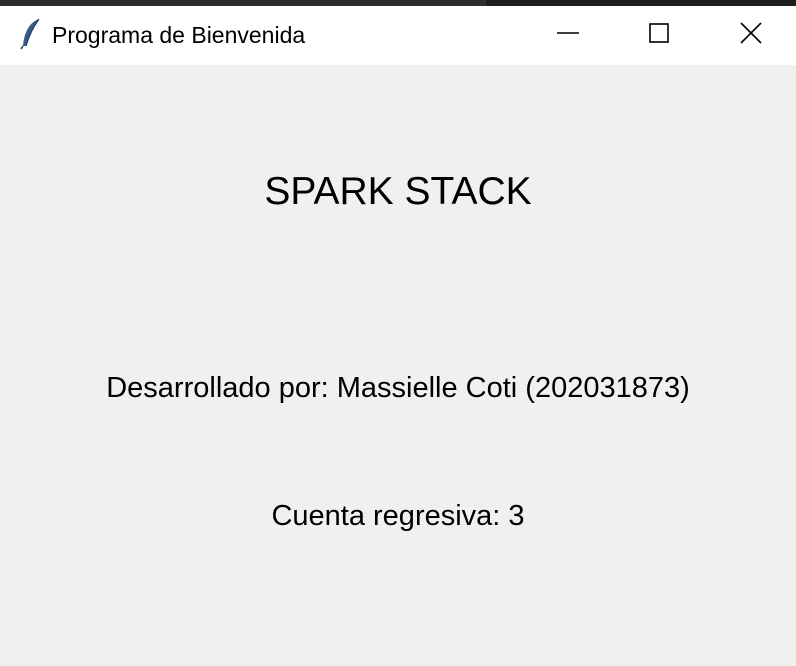 This screenshot has height=666, width=796. I want to click on maximize-icon, so click(659, 35).